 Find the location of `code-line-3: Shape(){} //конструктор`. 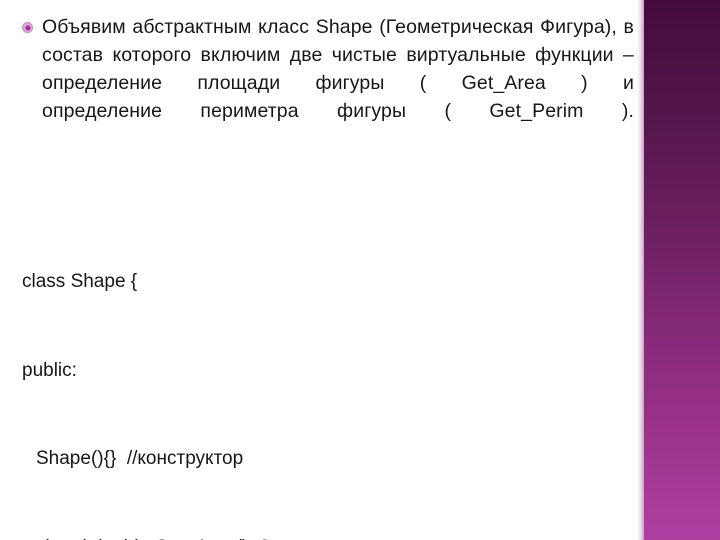

code-line-3: Shape(){} //конструктор is located at coordinates (140, 458).